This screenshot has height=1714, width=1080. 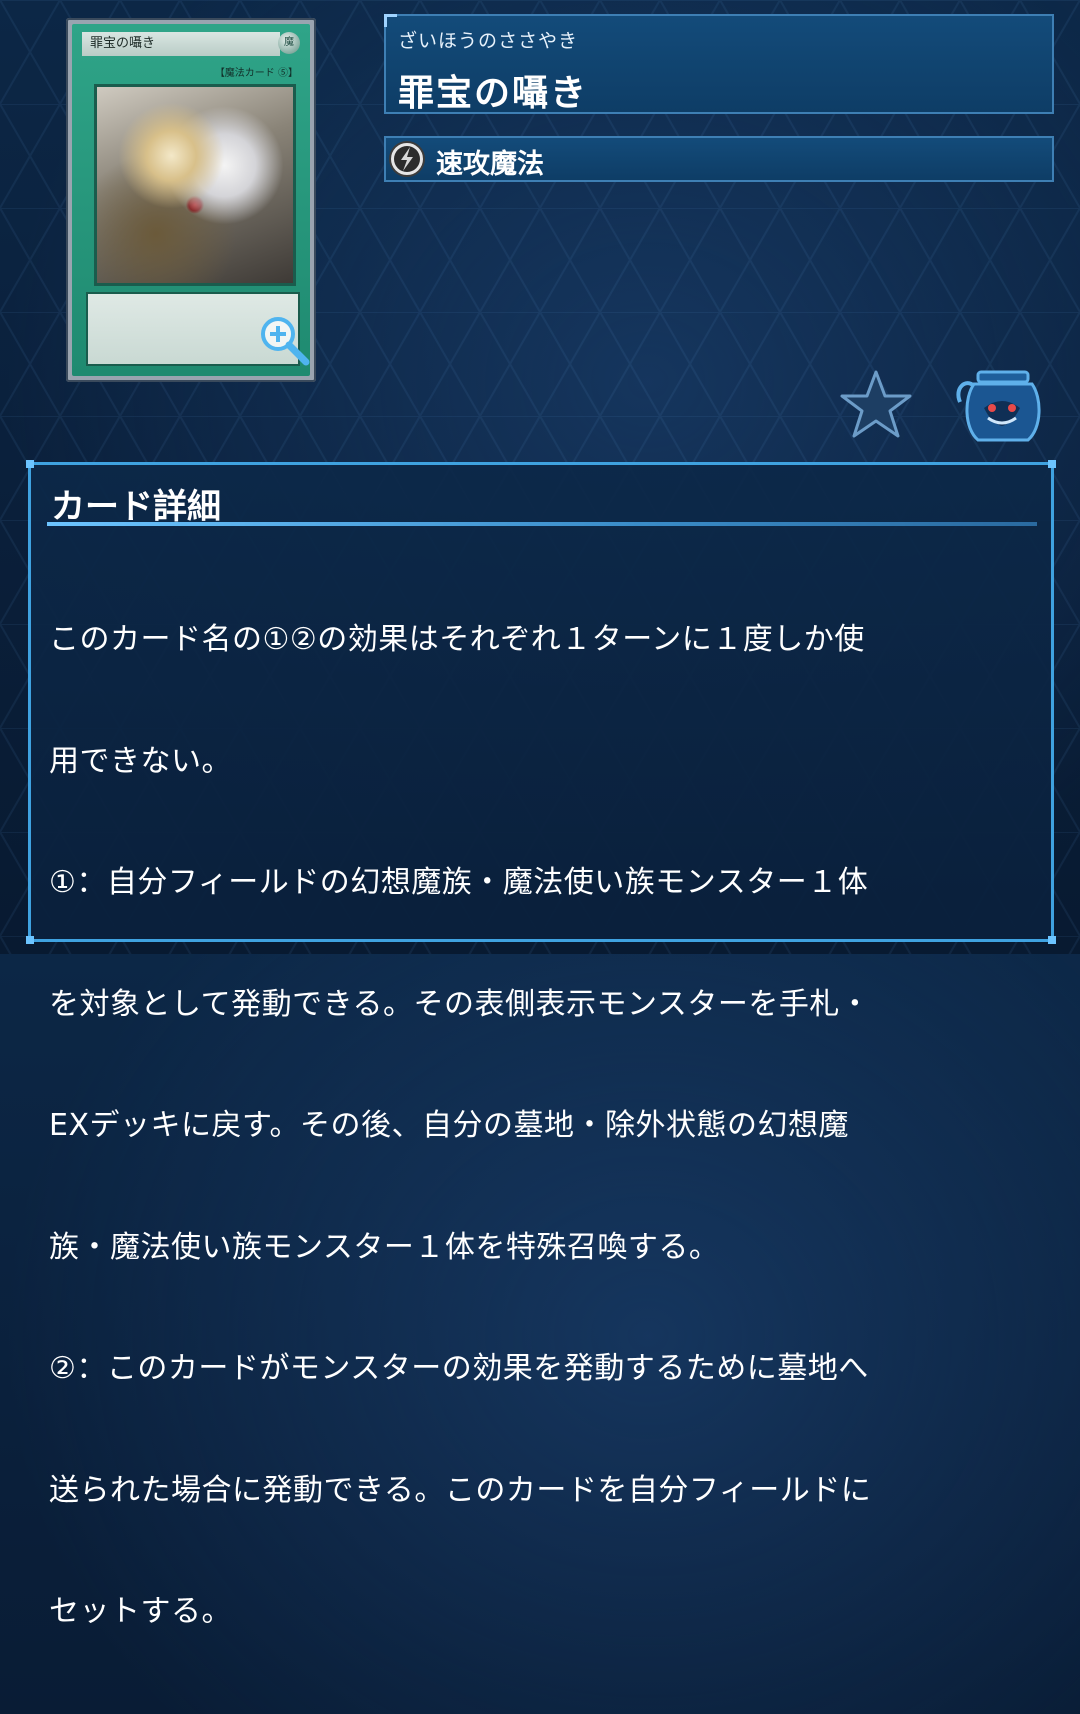 I want to click on effect-line: このカード名の①②の効果はそれぞれ１ターンに１度しか使, so click(x=457, y=639).